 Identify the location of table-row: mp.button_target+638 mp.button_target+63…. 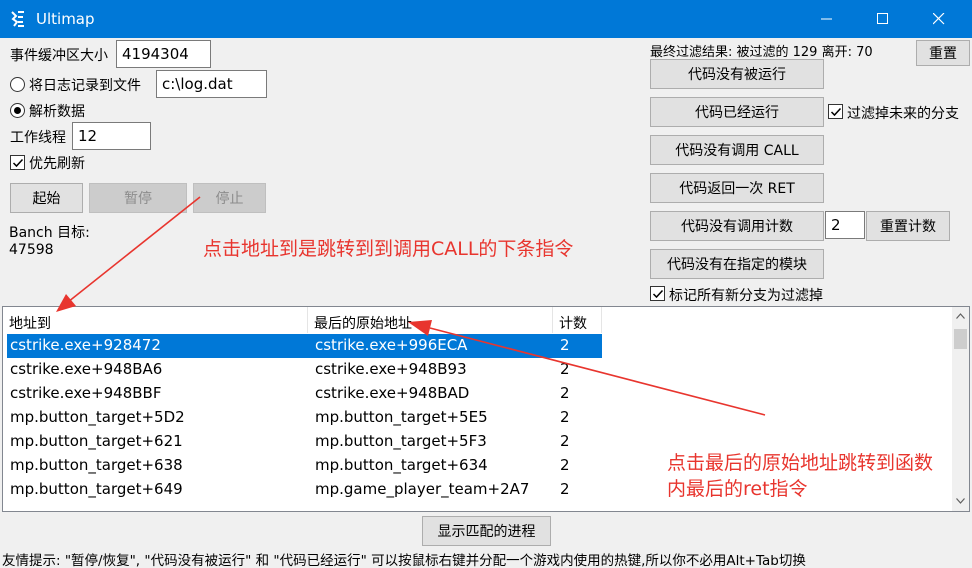
(304, 466).